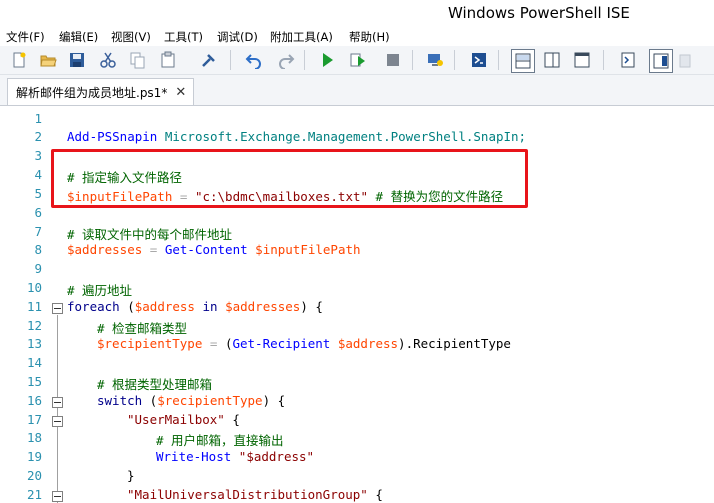  What do you see at coordinates (38, 174) in the screenshot?
I see `line-number: 4` at bounding box center [38, 174].